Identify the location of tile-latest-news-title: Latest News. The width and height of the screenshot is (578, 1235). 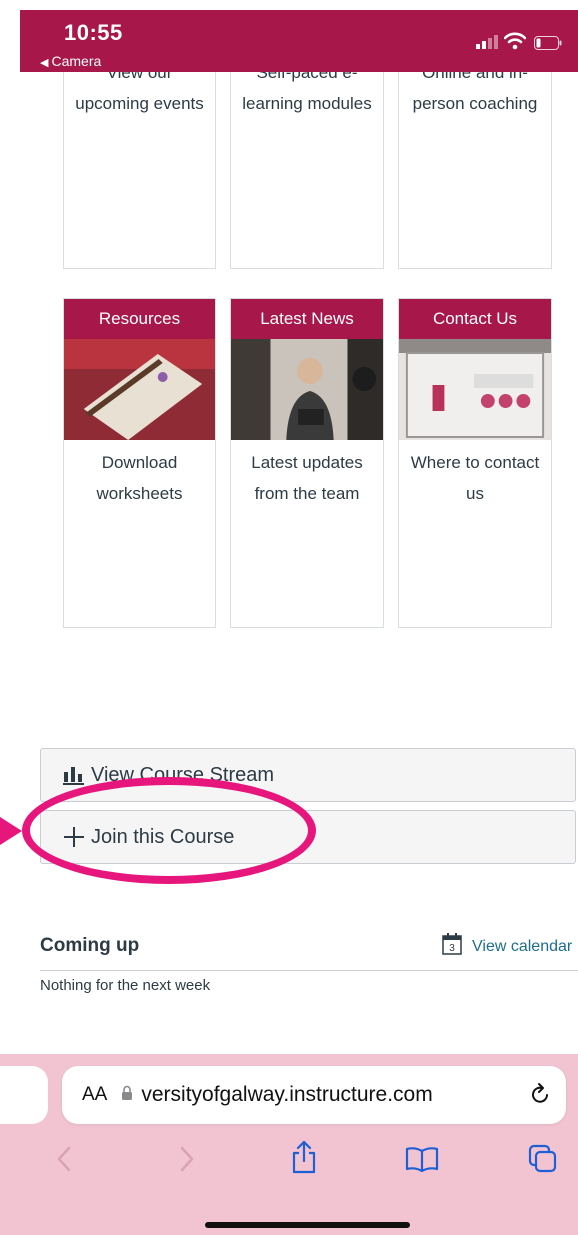
(307, 319).